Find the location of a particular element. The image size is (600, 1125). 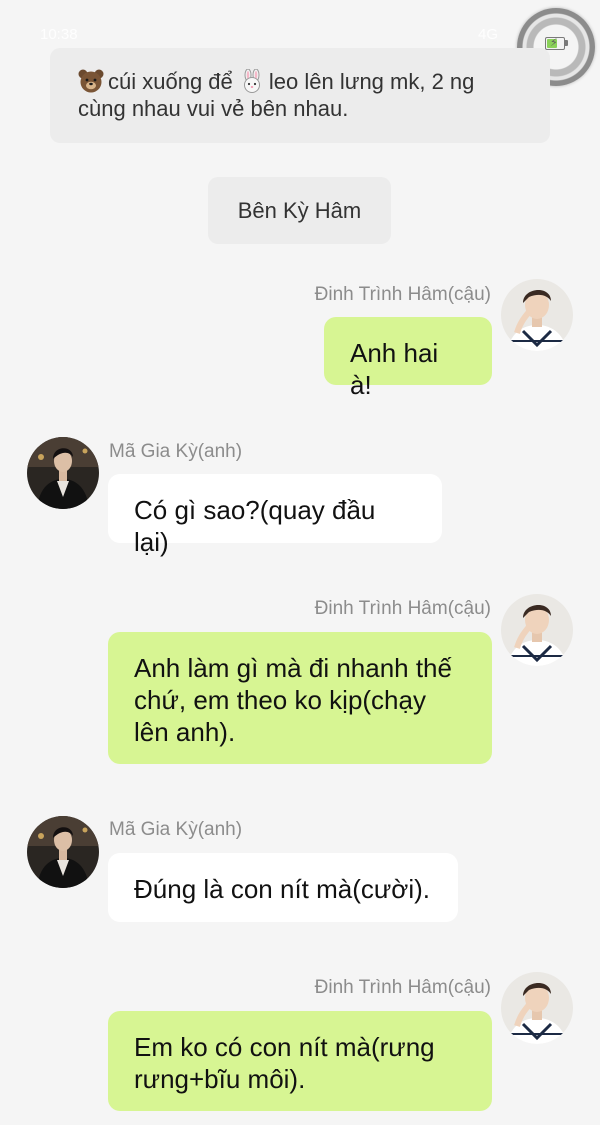

message-bubble-incoming: Có gì sao?(quay đầu lại) is located at coordinates (275, 515).